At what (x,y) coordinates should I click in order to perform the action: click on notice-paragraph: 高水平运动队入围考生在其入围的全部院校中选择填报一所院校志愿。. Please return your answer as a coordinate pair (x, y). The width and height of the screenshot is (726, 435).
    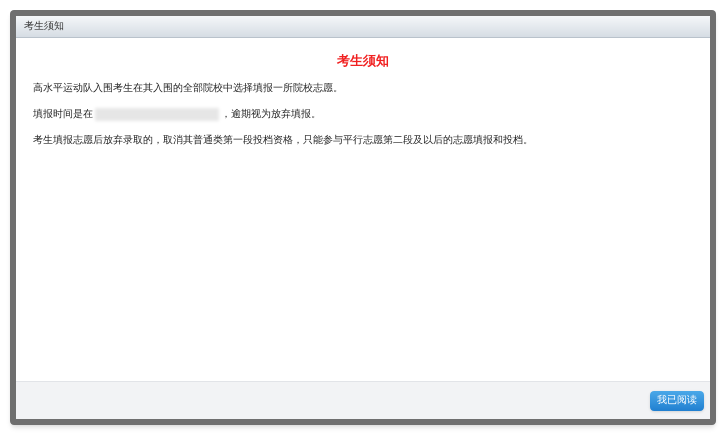
    Looking at the image, I should click on (188, 89).